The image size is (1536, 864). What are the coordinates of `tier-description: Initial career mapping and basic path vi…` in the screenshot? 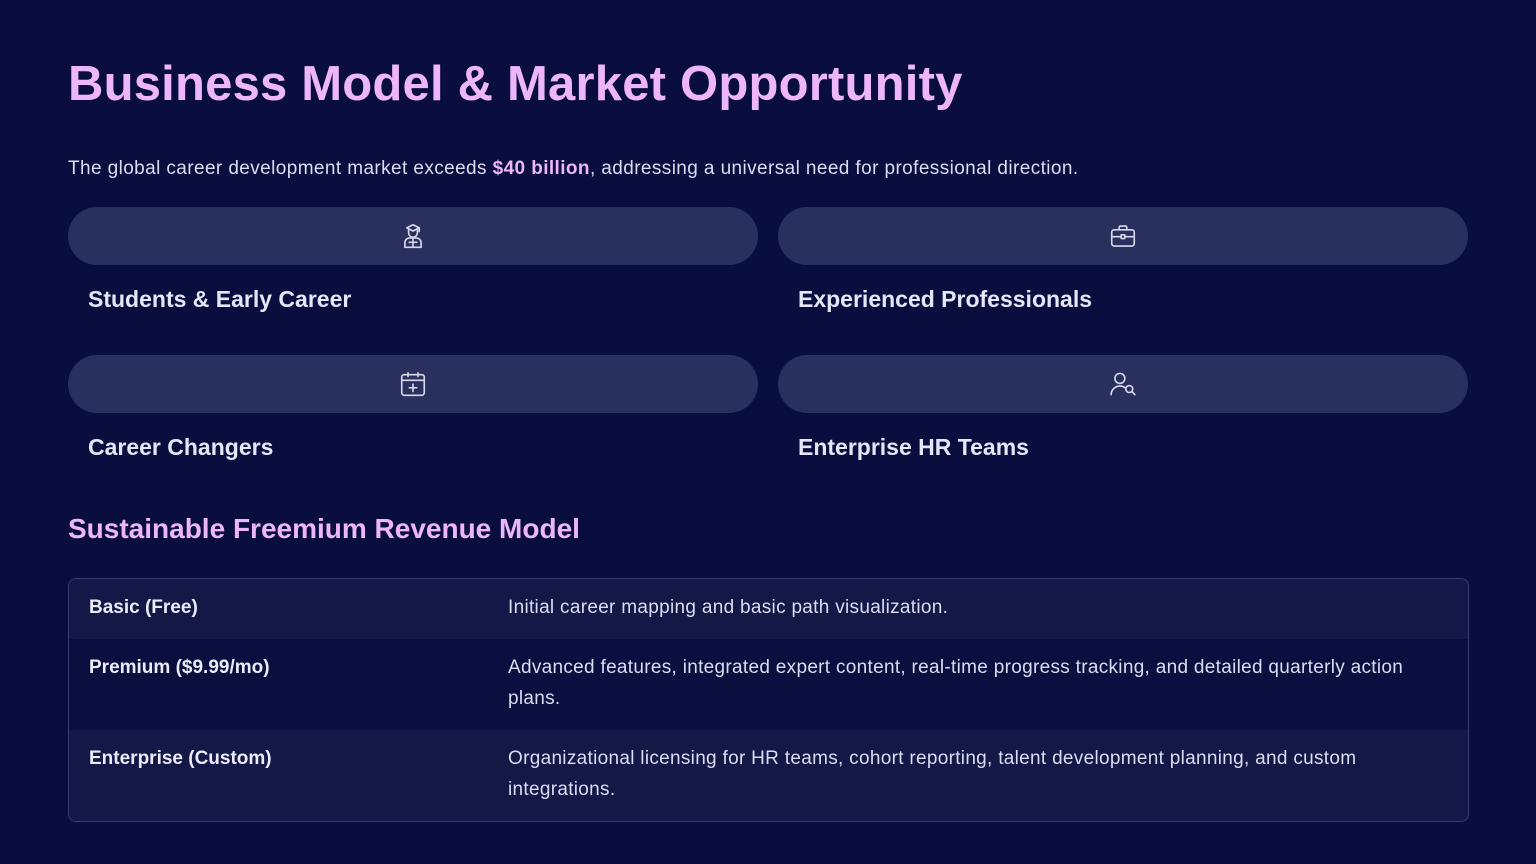 It's located at (728, 607).